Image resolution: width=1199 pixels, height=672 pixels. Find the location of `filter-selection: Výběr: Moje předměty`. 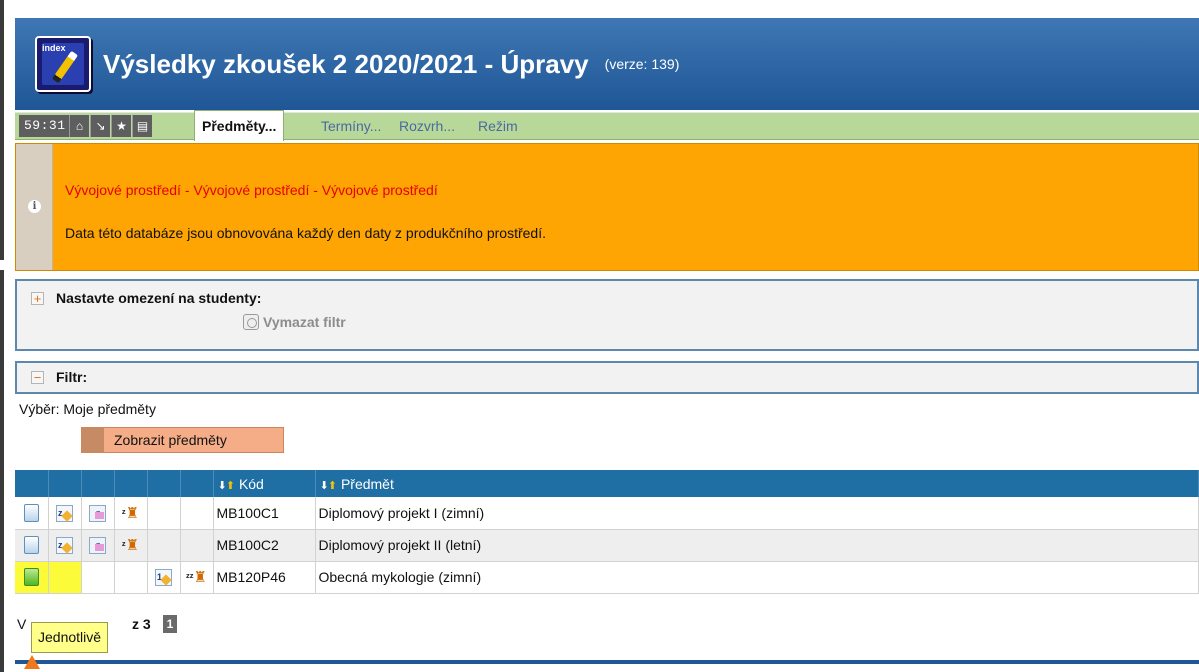

filter-selection: Výběr: Moje předměty is located at coordinates (87, 409).